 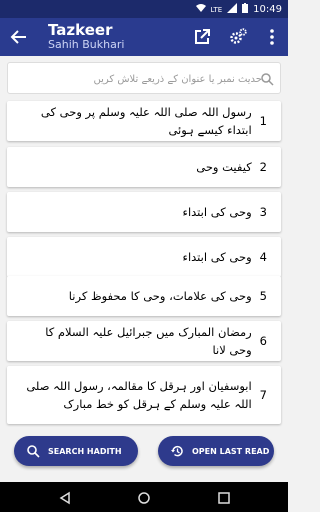 What do you see at coordinates (224, 499) in the screenshot?
I see `nav-recents-icon` at bounding box center [224, 499].